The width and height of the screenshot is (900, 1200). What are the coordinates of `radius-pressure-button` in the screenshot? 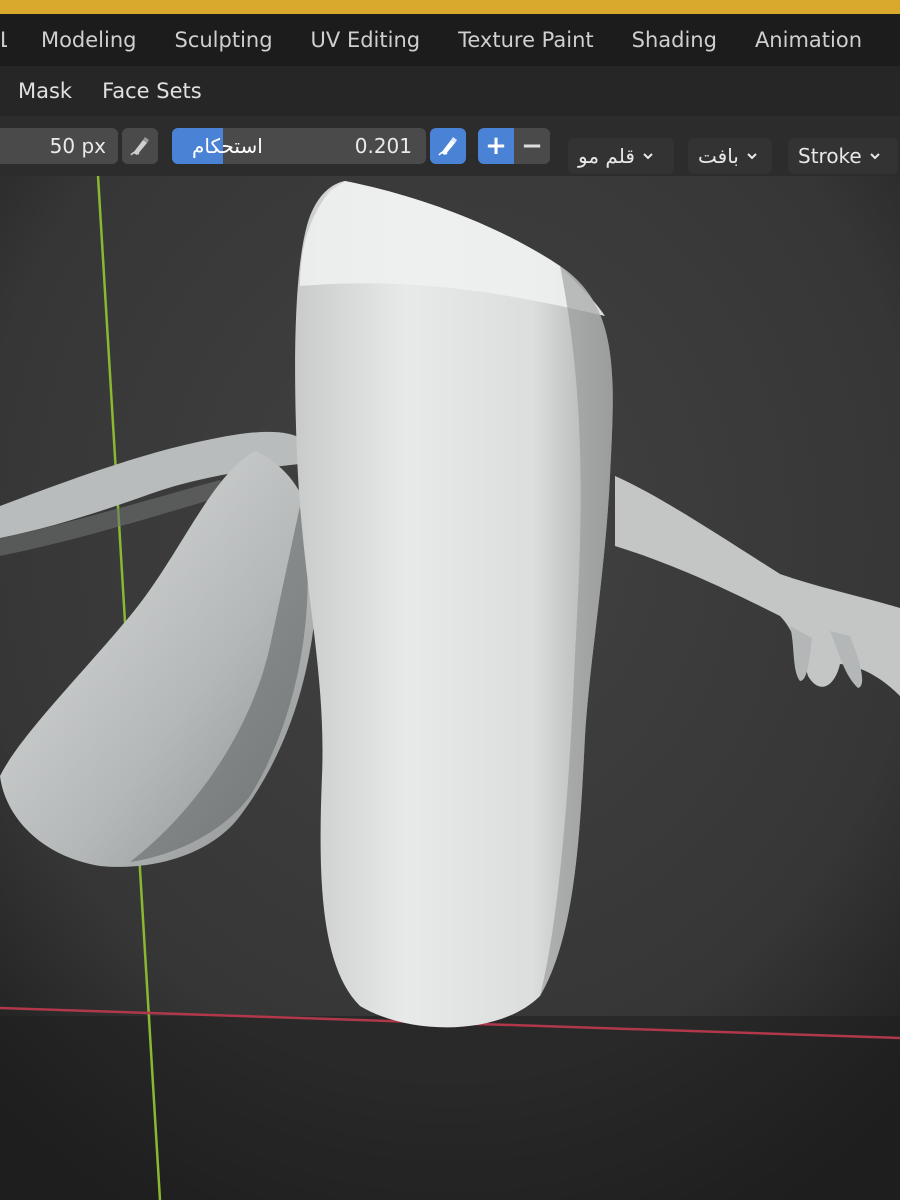 It's located at (140, 146).